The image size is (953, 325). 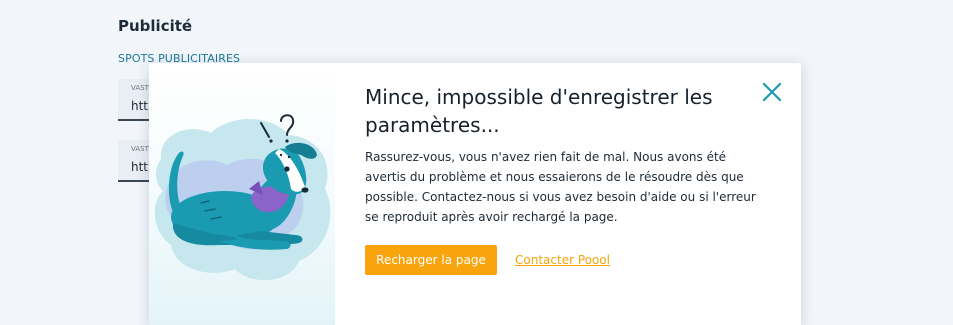 I want to click on page-title: Publicité, so click(x=155, y=26).